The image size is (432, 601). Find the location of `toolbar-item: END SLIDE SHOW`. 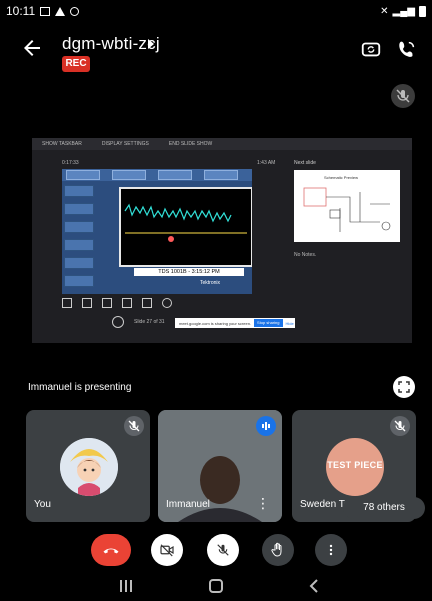

toolbar-item: END SLIDE SHOW is located at coordinates (190, 144).